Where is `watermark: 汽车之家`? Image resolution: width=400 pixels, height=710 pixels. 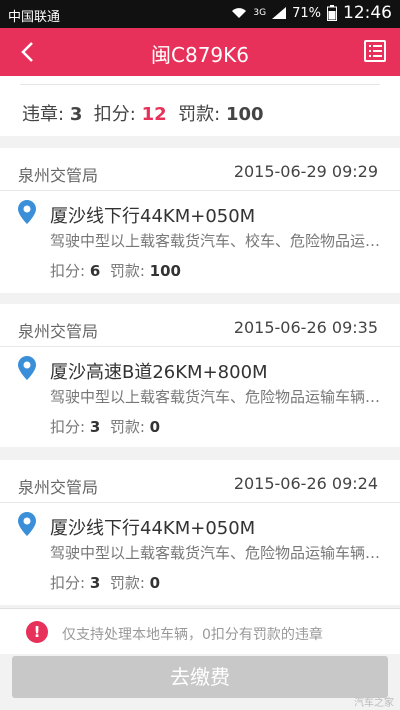
watermark: 汽车之家 is located at coordinates (374, 703).